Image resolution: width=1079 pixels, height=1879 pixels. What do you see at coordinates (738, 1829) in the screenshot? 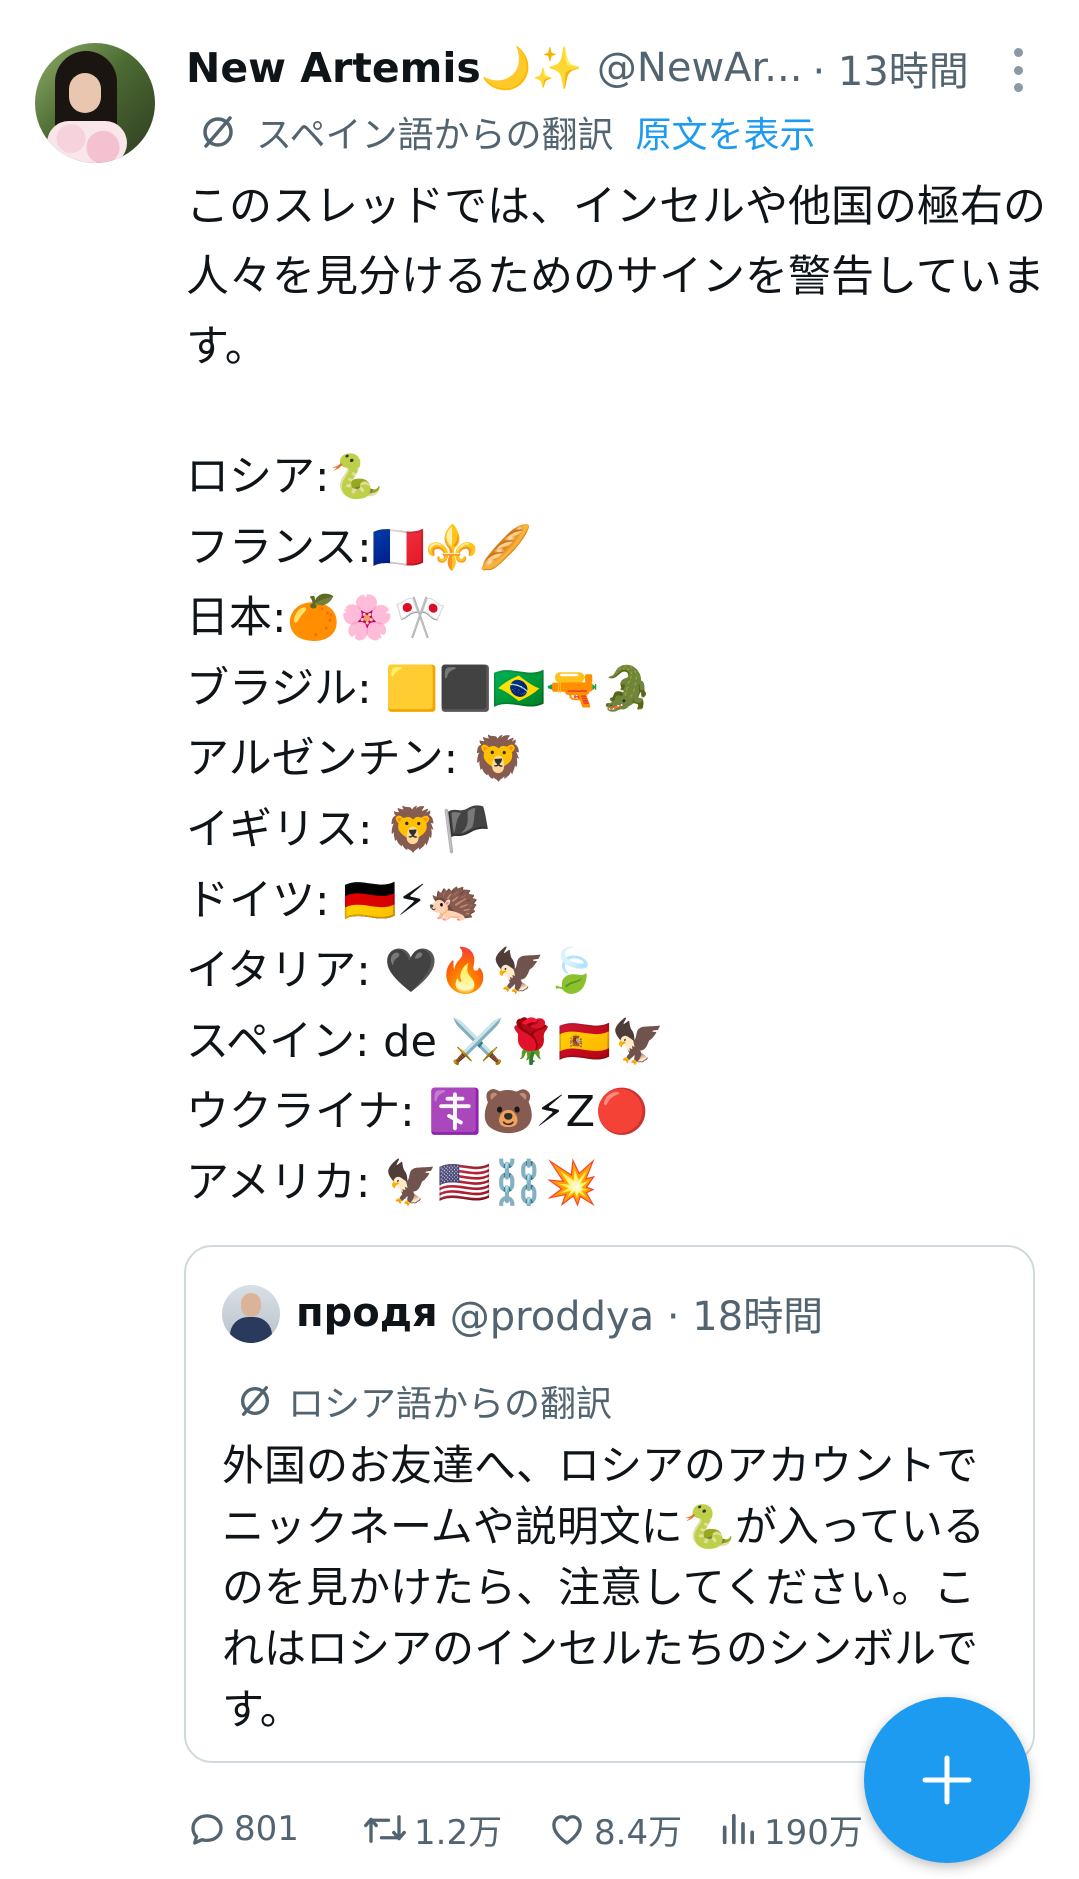
I see `views-bar-chart-icon` at bounding box center [738, 1829].